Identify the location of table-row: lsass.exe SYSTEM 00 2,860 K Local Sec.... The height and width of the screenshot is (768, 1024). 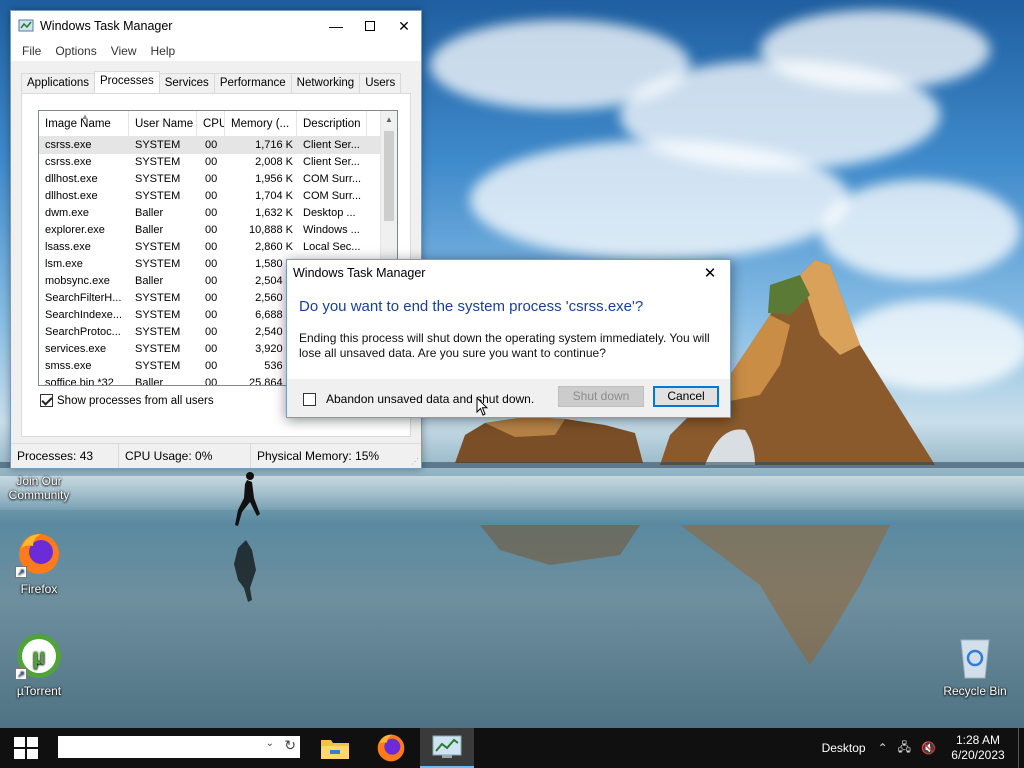
(218, 247).